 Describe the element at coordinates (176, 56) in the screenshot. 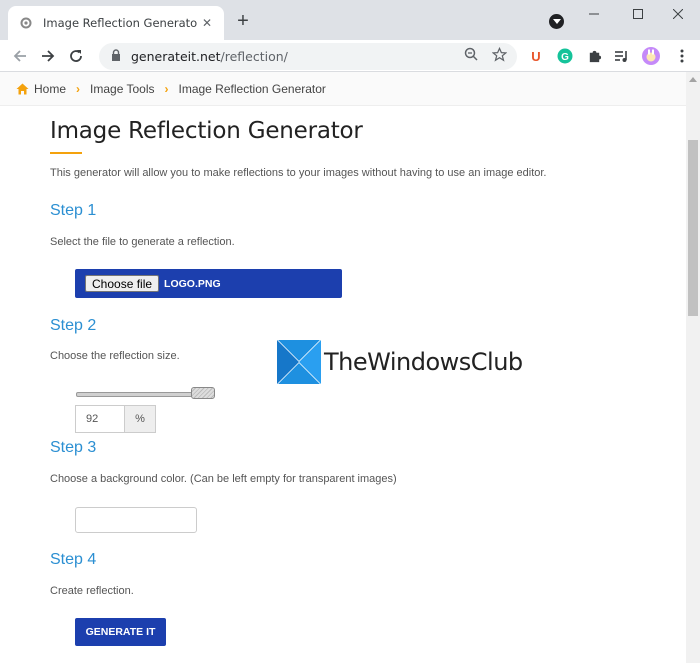

I see `url-host: generateit.net` at that location.